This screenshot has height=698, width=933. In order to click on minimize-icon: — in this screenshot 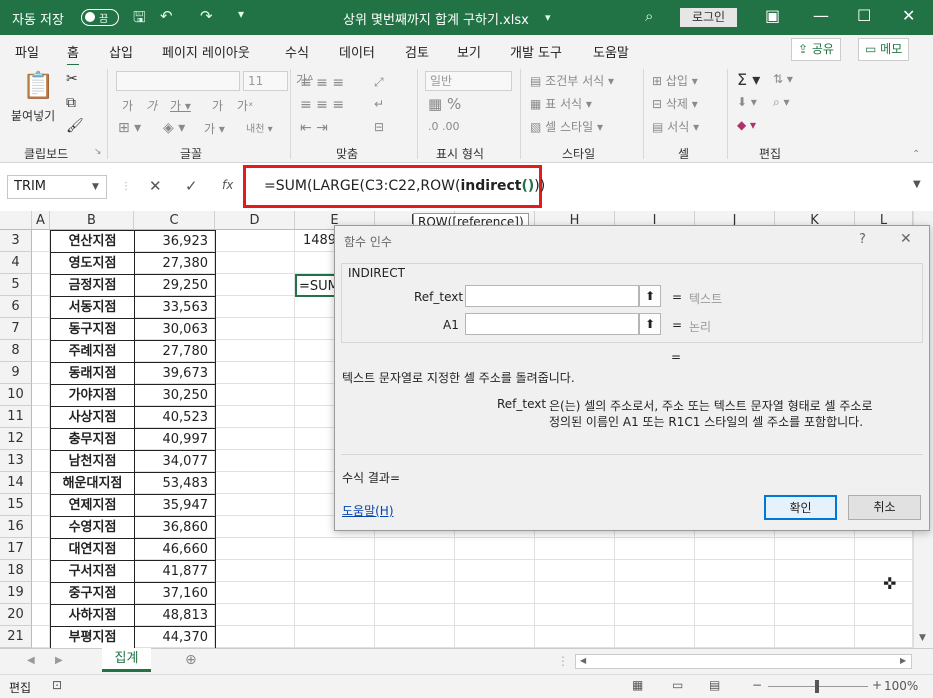, I will do `click(821, 15)`.